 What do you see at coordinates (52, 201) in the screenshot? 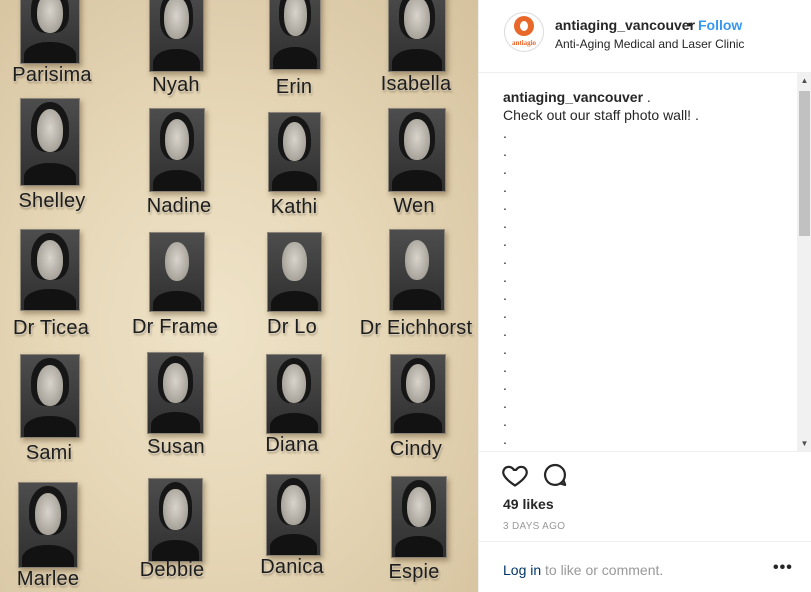
I see `staff-name-label: Shelley` at bounding box center [52, 201].